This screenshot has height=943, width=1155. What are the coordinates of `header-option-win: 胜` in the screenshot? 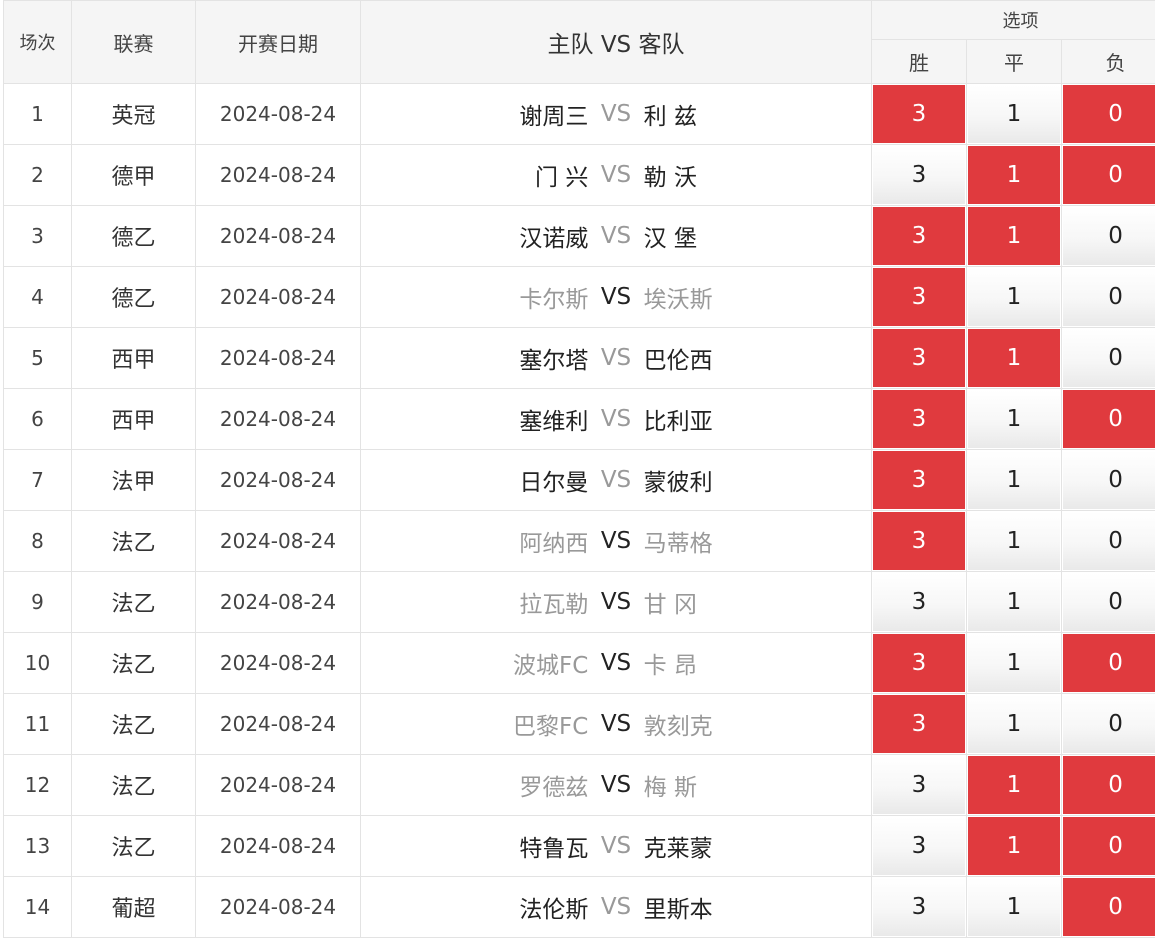 It's located at (919, 61).